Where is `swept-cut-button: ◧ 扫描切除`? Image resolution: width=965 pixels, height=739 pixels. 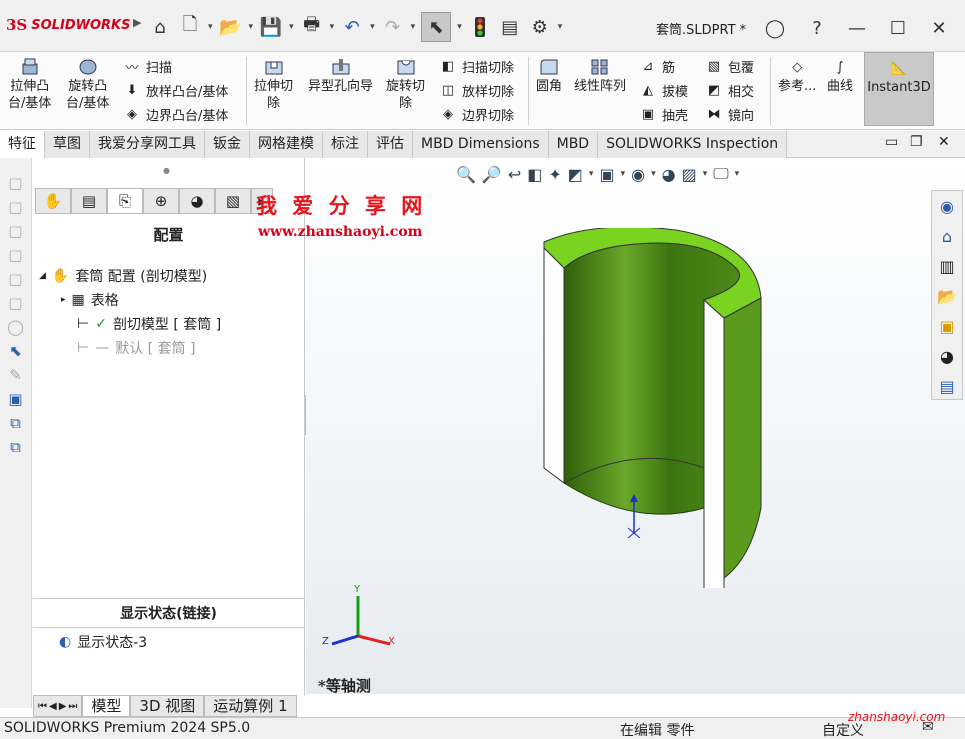
swept-cut-button: ◧ 扫描切除 is located at coordinates (476, 66).